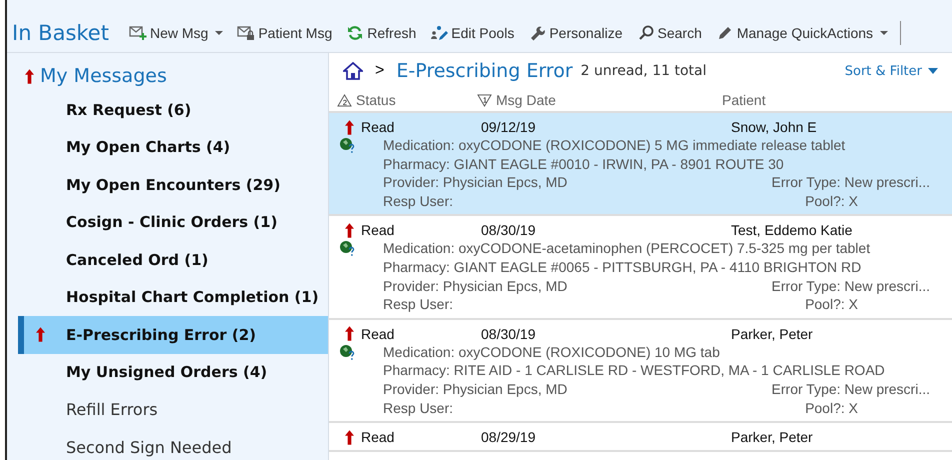 The image size is (952, 460). I want to click on toolbar-button: Patient Msg, so click(284, 33).